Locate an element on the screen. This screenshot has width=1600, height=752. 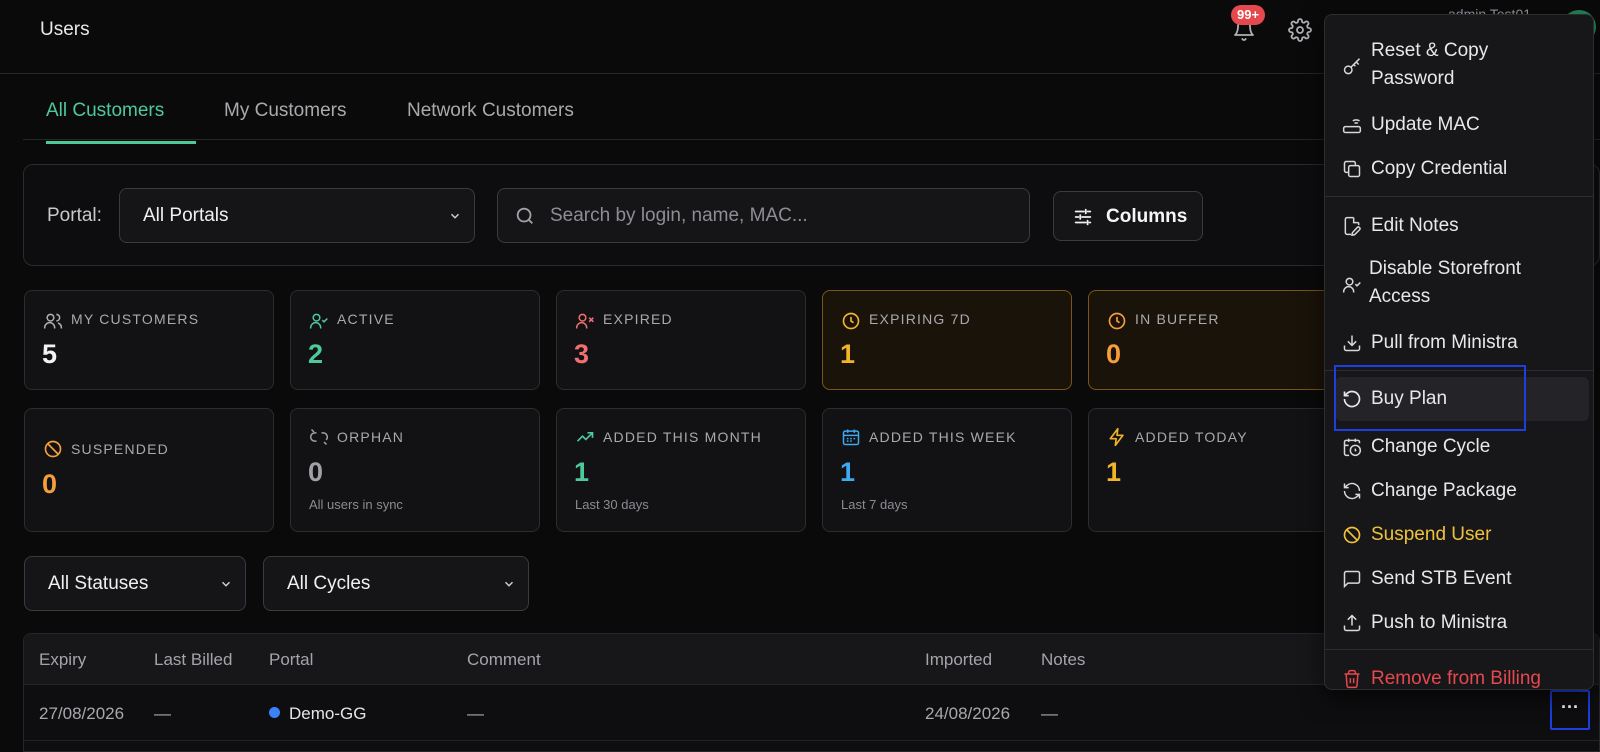
portal-select: All Portals is located at coordinates (297, 215).